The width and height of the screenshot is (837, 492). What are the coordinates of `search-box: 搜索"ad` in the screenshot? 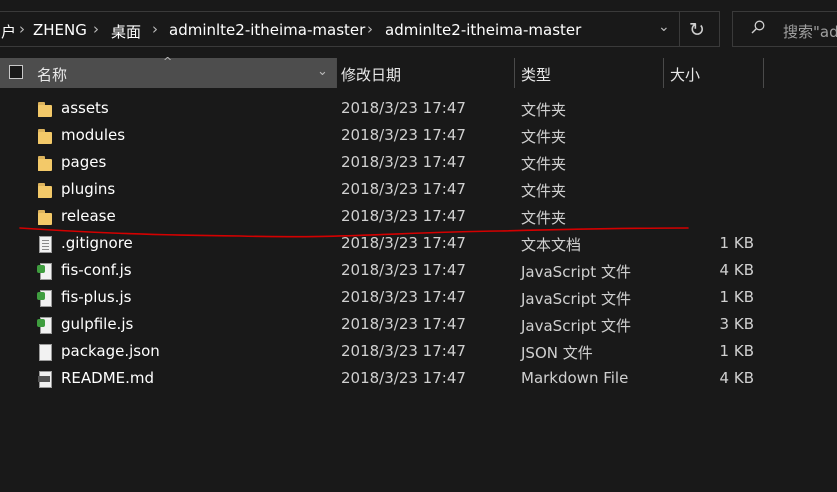 It's located at (784, 29).